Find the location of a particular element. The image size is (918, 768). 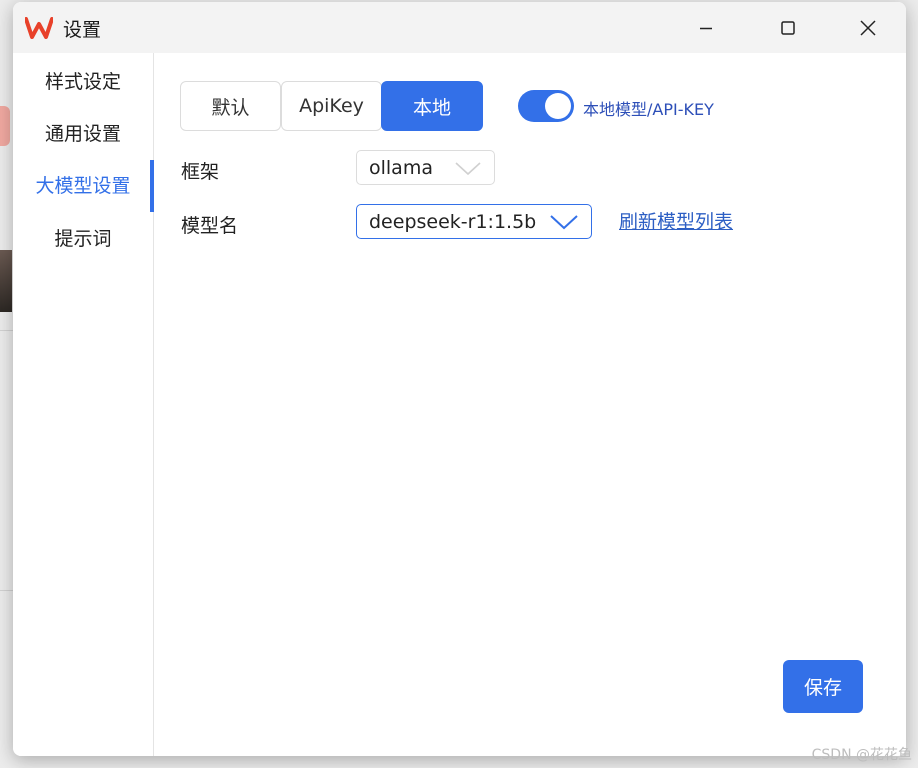

tab-apikey: ApiKey is located at coordinates (331, 106).